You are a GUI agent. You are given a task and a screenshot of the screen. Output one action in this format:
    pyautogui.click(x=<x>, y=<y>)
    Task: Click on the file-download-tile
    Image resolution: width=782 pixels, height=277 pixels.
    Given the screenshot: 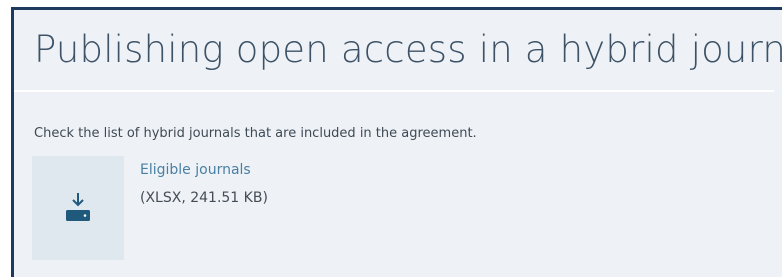 What is the action you would take?
    pyautogui.click(x=78, y=208)
    